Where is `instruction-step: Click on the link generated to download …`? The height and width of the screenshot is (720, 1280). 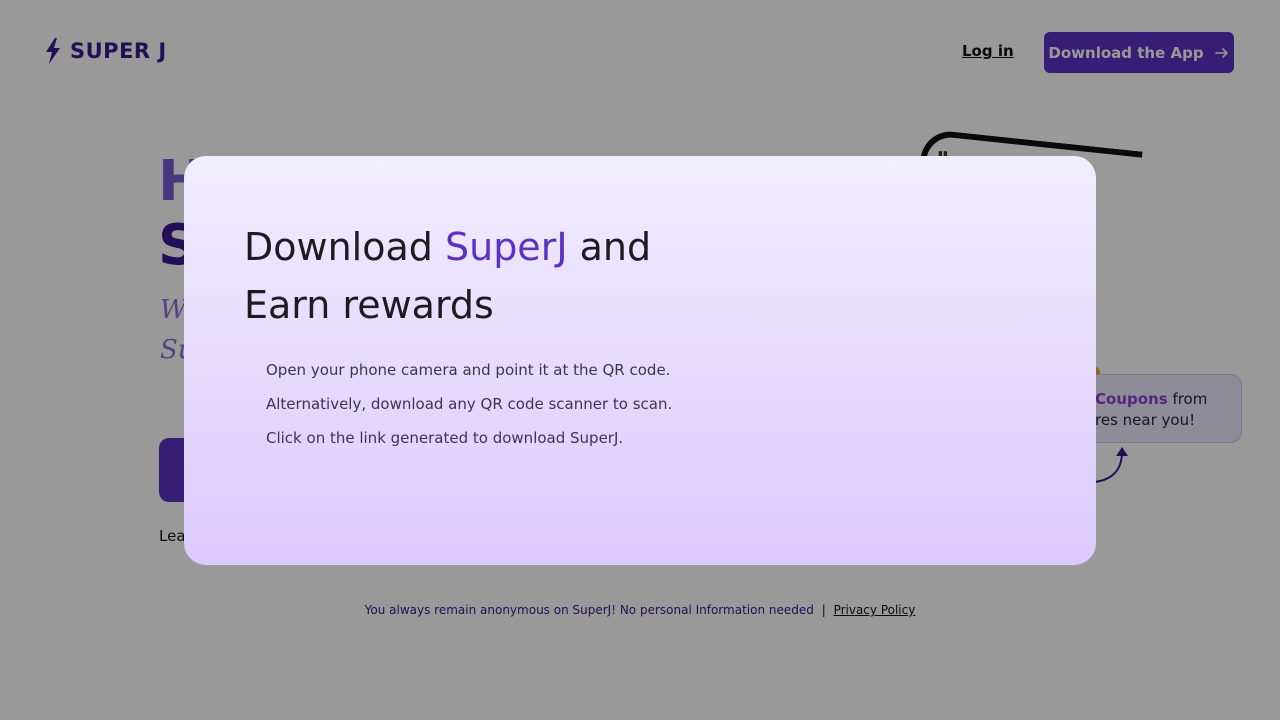
instruction-step: Click on the link generated to download … is located at coordinates (445, 438).